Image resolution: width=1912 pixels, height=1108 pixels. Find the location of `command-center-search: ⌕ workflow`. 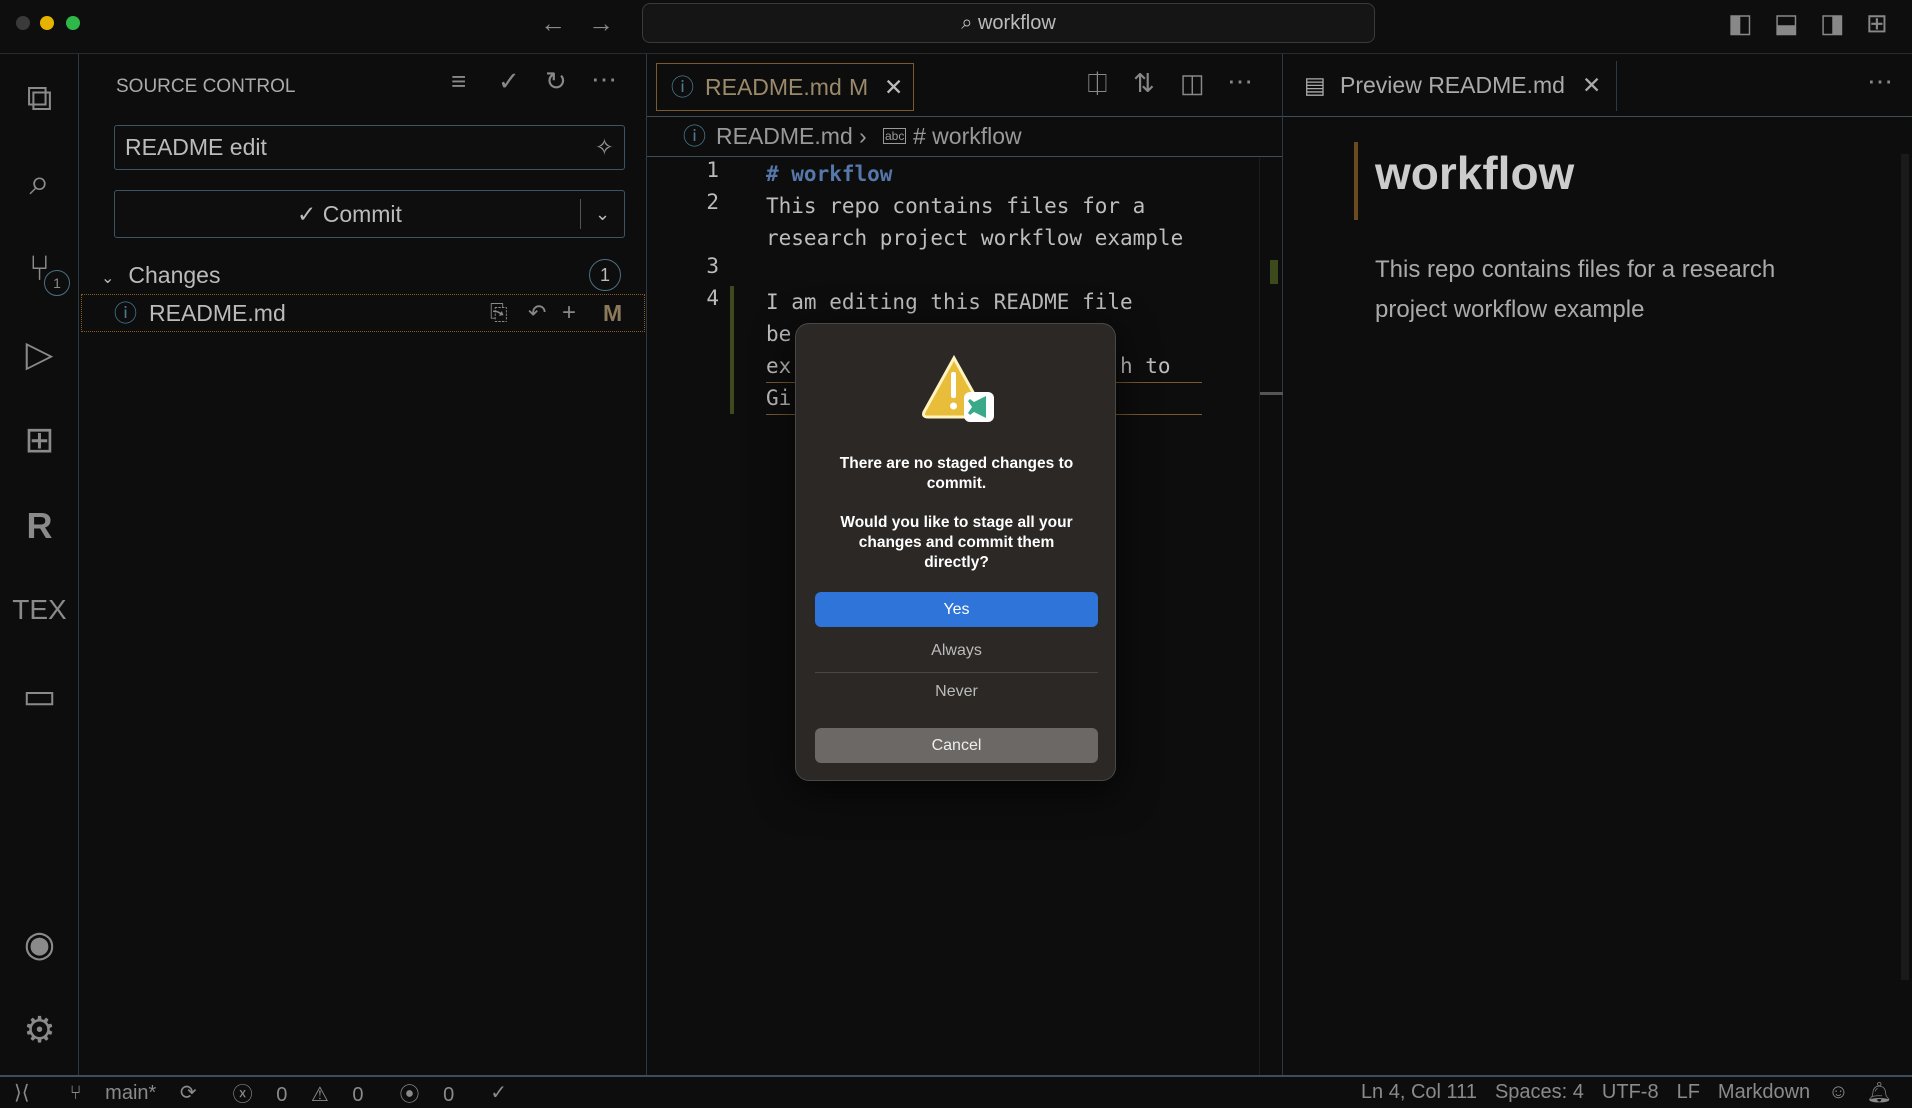

command-center-search: ⌕ workflow is located at coordinates (1008, 23).